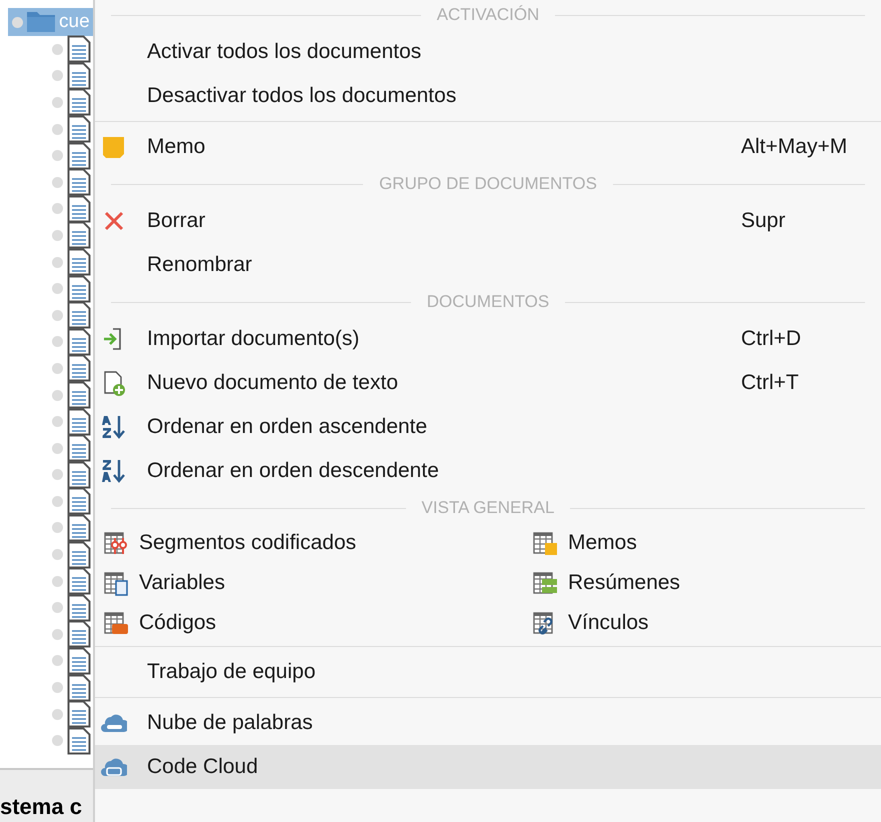 Image resolution: width=881 pixels, height=822 pixels. What do you see at coordinates (114, 471) in the screenshot?
I see `sort-descending-icon` at bounding box center [114, 471].